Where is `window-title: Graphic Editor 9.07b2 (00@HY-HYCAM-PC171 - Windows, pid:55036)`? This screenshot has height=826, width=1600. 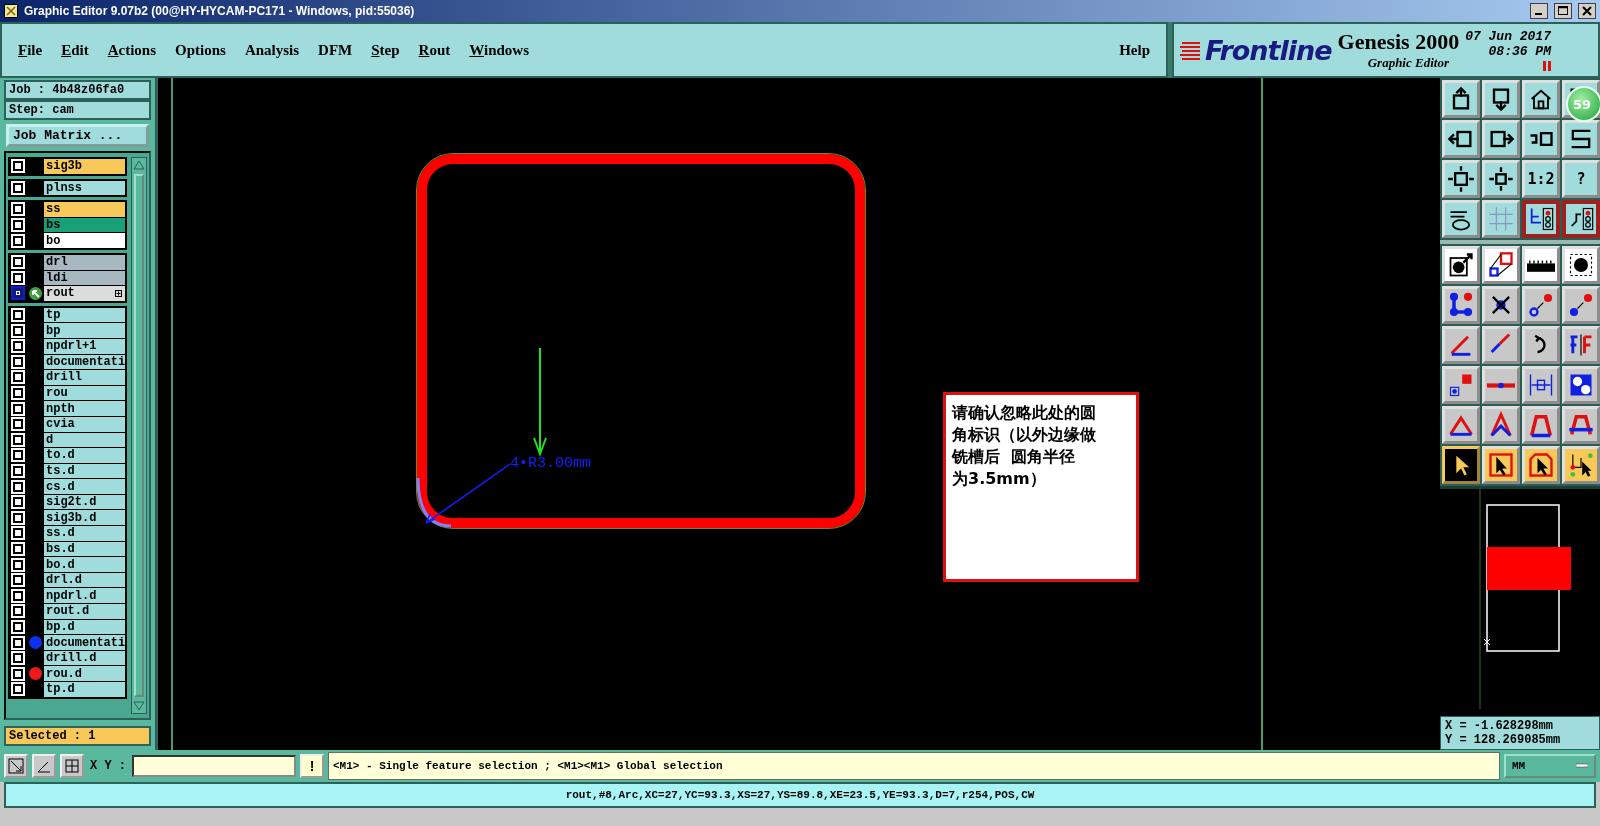
window-title: Graphic Editor 9.07b2 (00@HY-HYCAM-PC171 - Windows, pid:55036) is located at coordinates (220, 11).